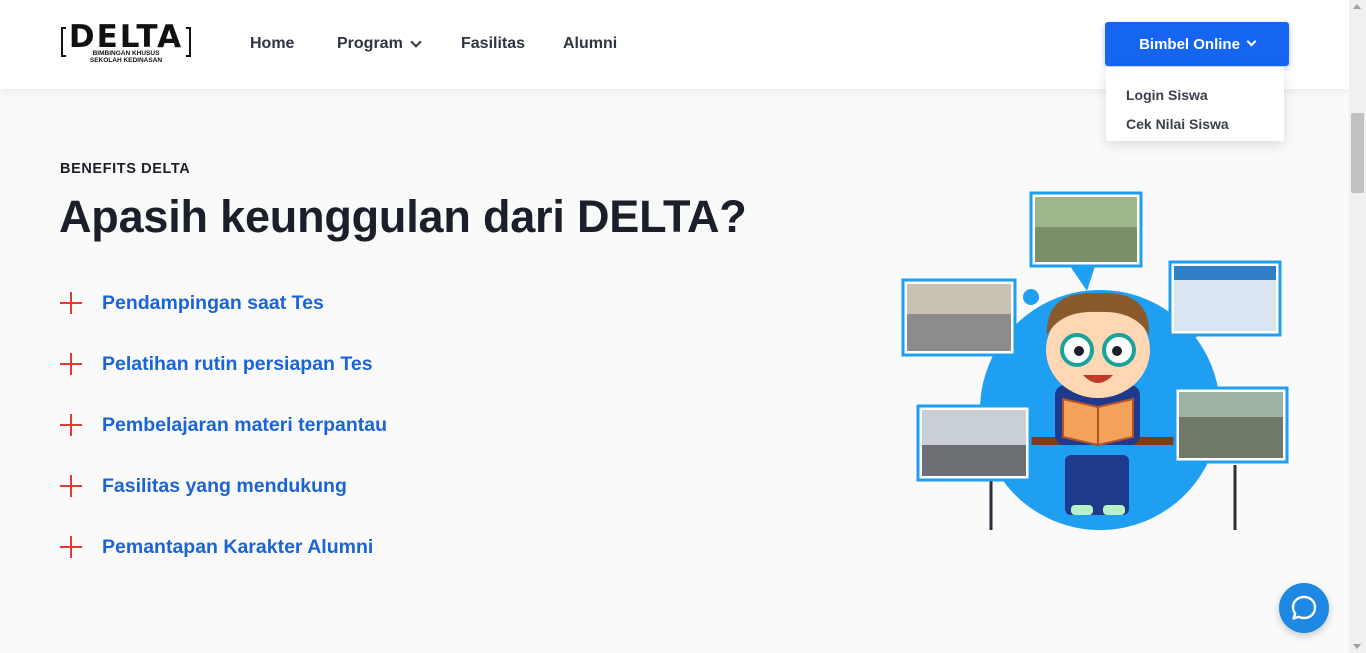 This screenshot has width=1366, height=653. Describe the element at coordinates (1080, 422) in the screenshot. I see `book-left-page` at that location.